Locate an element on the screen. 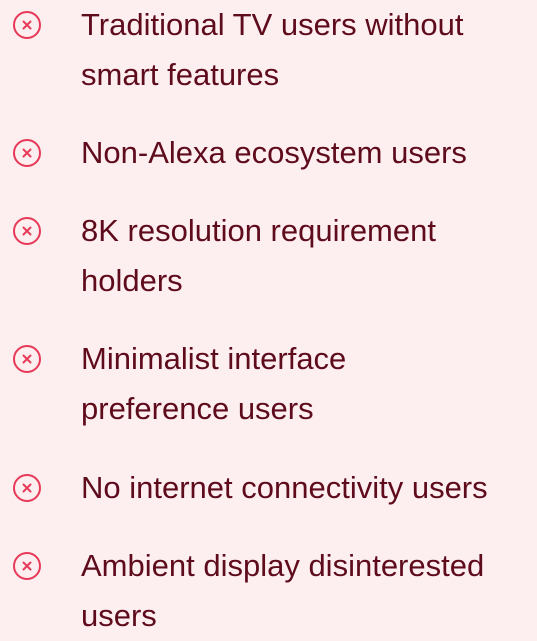  list-item-label: Ambient display disinterested users is located at coordinates (283, 590).